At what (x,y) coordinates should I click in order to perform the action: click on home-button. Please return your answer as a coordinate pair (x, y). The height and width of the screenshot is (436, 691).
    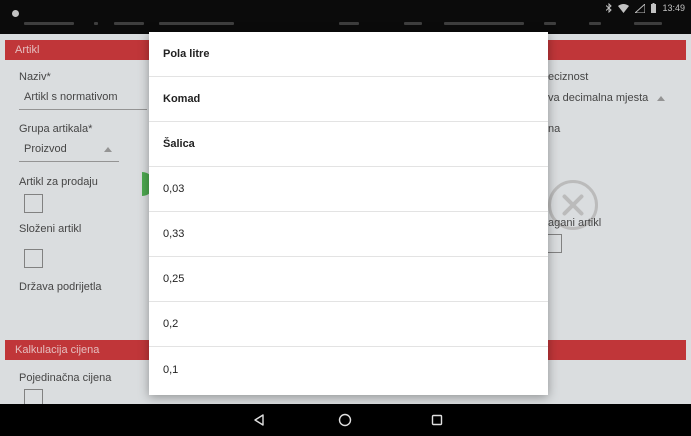
    Looking at the image, I should click on (345, 420).